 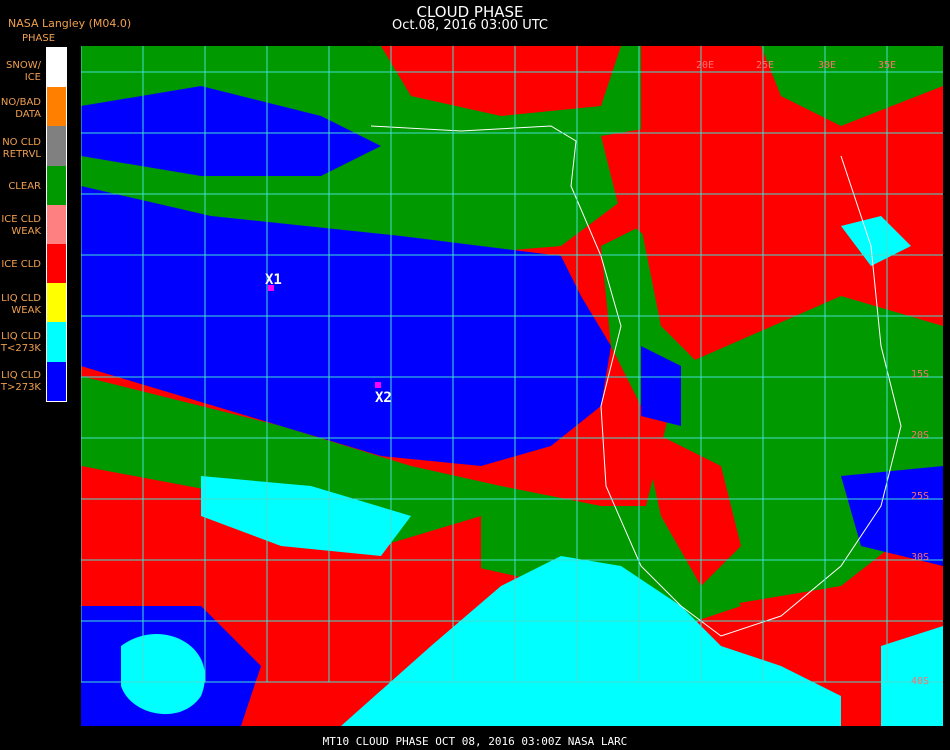 I want to click on legend-label: LIQ CLD T<273K, so click(x=20, y=342).